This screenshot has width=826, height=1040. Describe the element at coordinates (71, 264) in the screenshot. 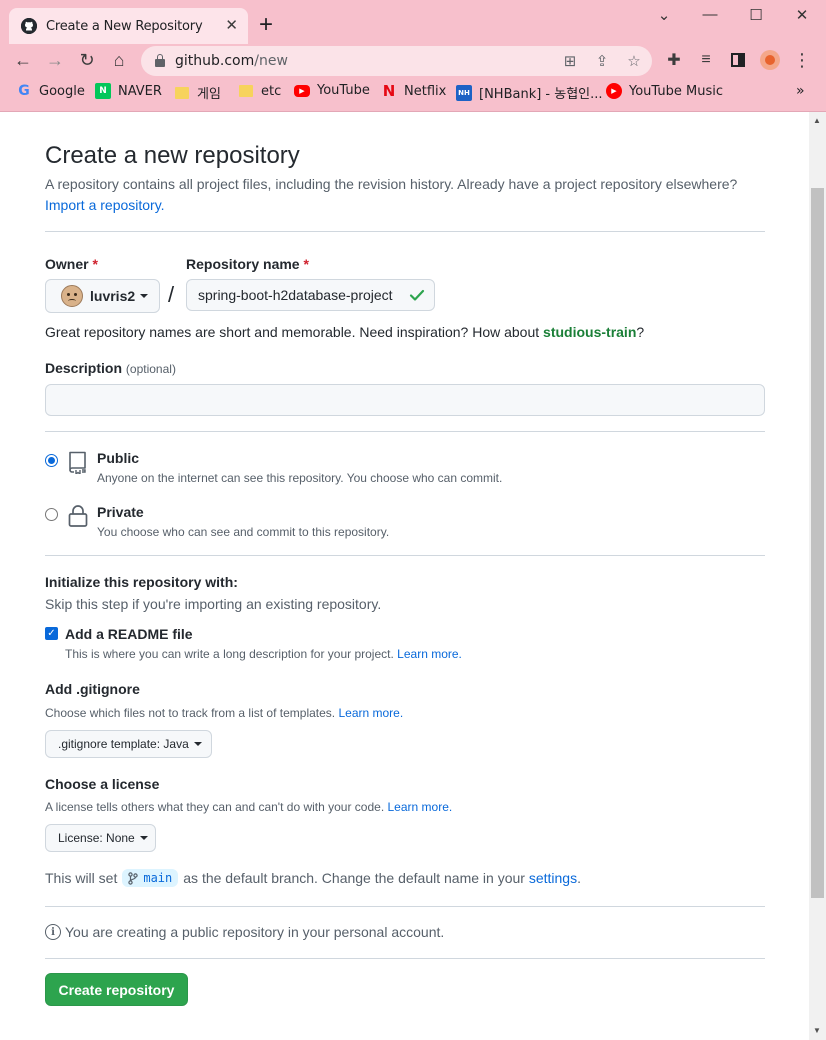

I see `owner-label: Owner *` at that location.